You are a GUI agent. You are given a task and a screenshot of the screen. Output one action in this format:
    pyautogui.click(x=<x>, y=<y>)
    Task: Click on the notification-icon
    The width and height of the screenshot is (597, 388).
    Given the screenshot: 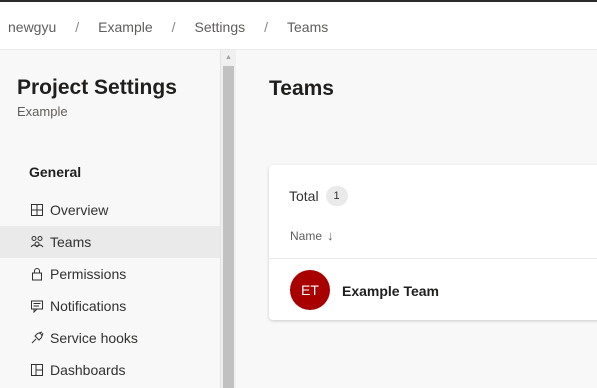 What is the action you would take?
    pyautogui.click(x=37, y=306)
    